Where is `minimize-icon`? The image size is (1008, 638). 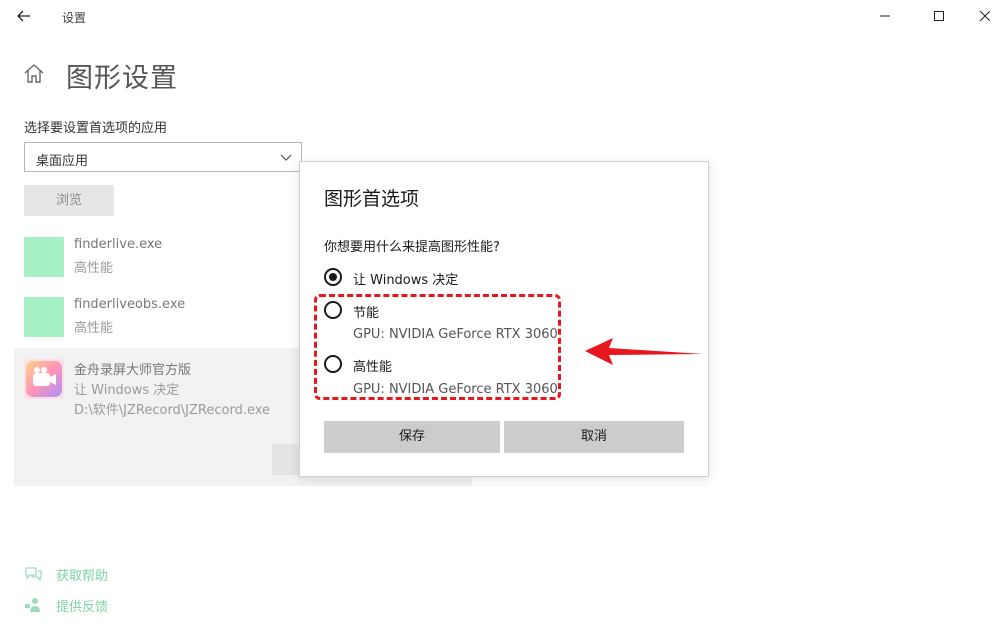
minimize-icon is located at coordinates (885, 16).